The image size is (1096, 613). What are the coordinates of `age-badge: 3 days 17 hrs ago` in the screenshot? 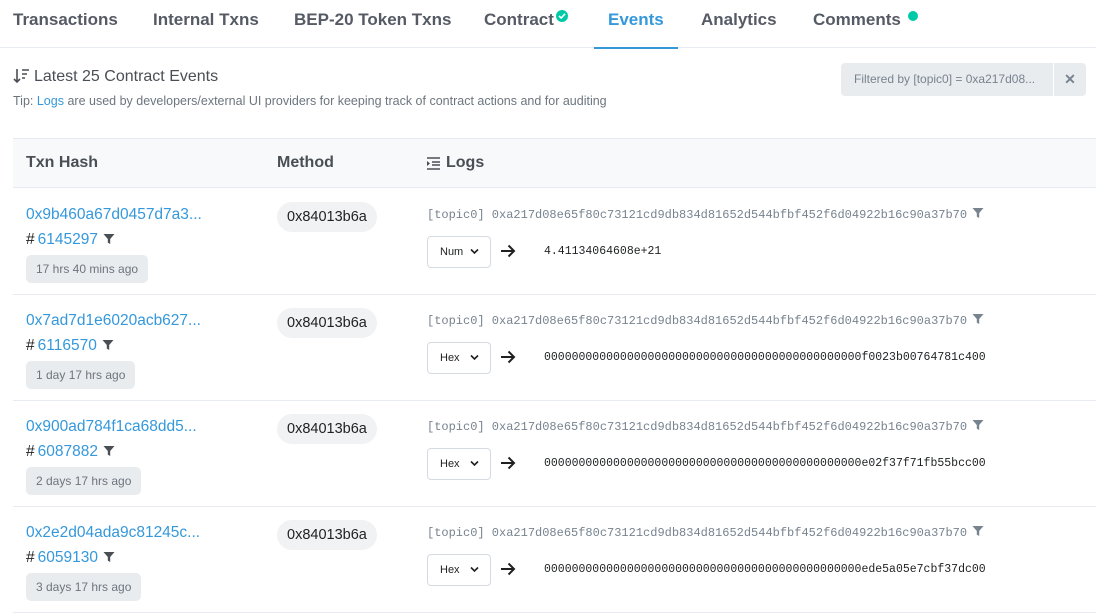 It's located at (84, 587).